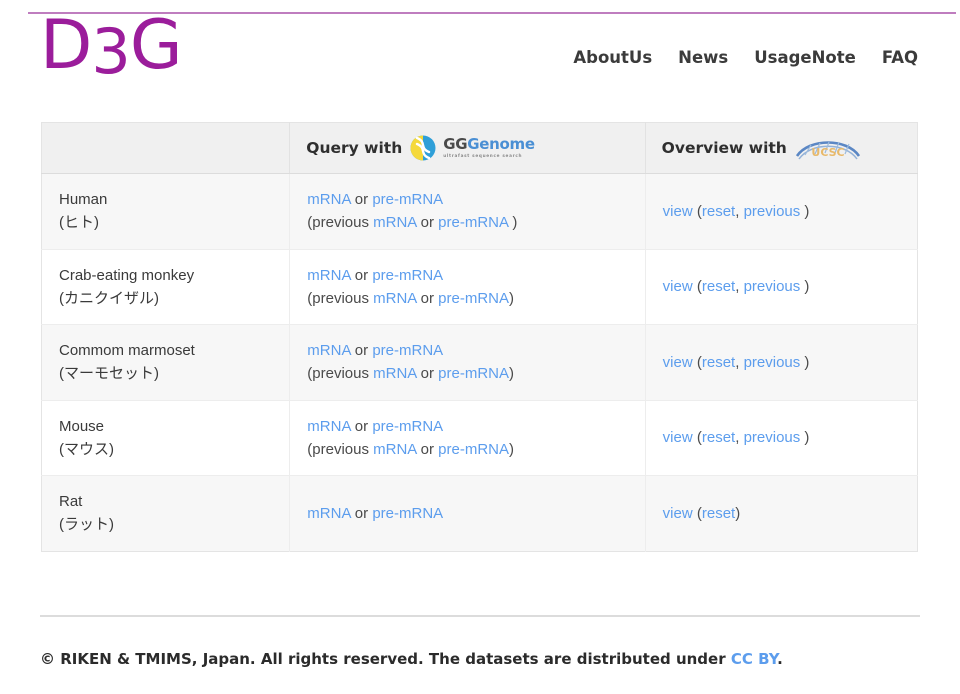 This screenshot has width=960, height=694. What do you see at coordinates (86, 449) in the screenshot?
I see `species-name-ja: (マウス)` at bounding box center [86, 449].